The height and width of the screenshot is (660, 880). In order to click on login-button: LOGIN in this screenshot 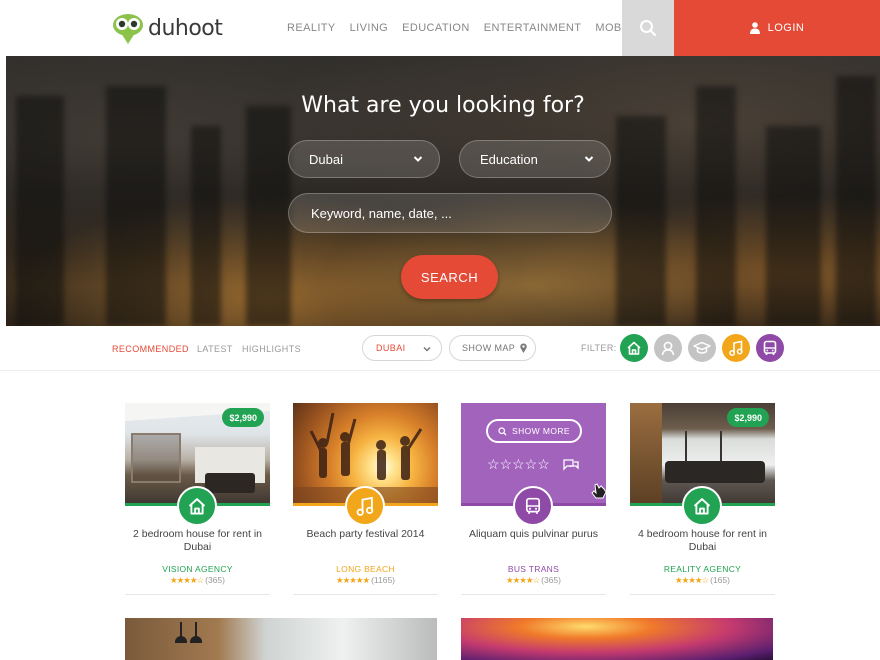, I will do `click(777, 28)`.